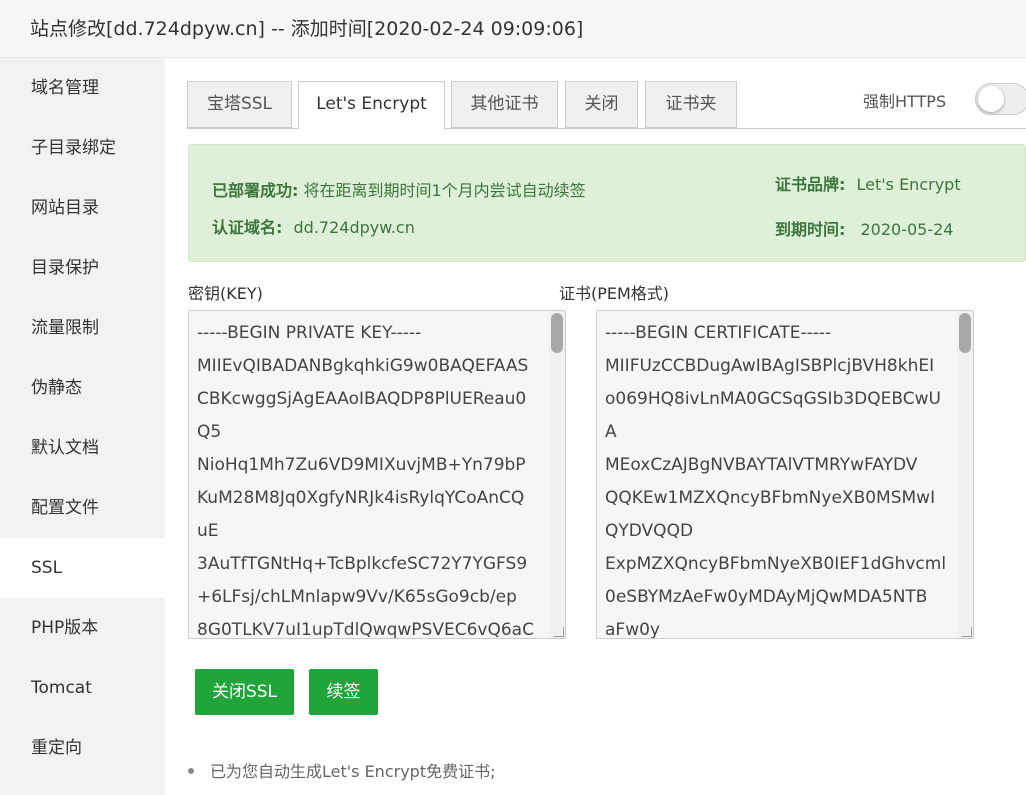  What do you see at coordinates (244, 692) in the screenshot?
I see `close-ssl-button: 关闭SSL` at bounding box center [244, 692].